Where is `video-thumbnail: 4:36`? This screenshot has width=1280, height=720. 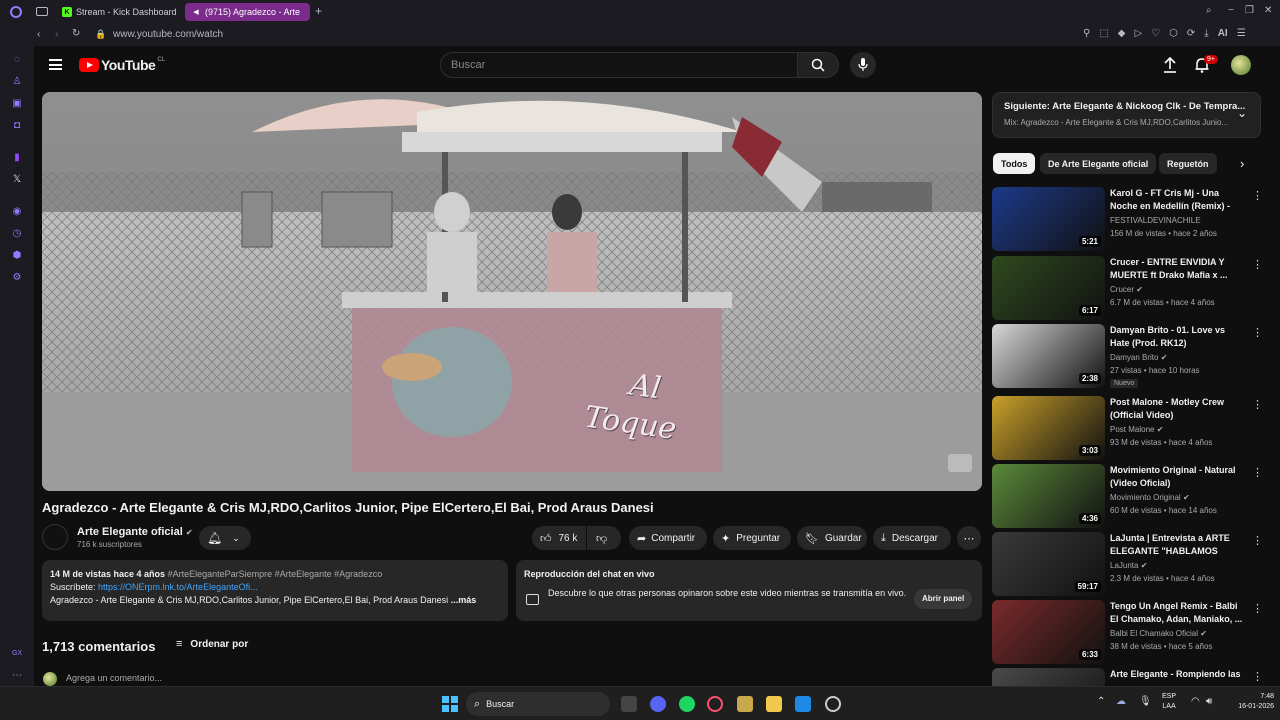
video-thumbnail: 4:36 is located at coordinates (1048, 496).